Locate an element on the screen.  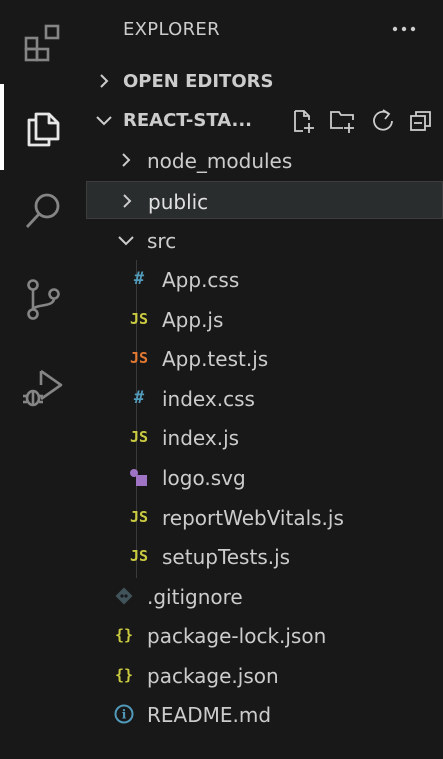
svg-text: i is located at coordinates (124, 715).